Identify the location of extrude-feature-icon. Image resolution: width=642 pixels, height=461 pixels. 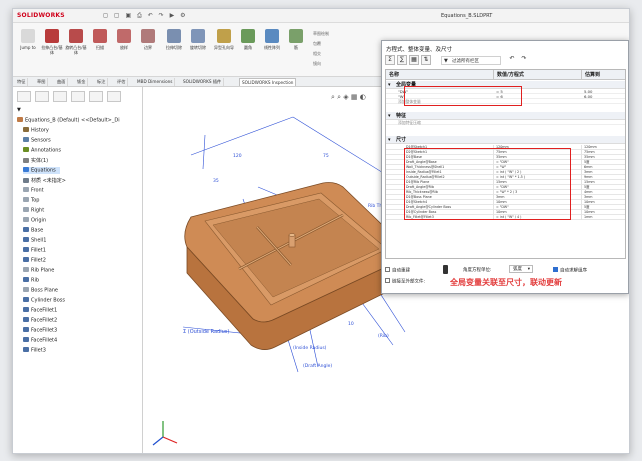
(26, 229).